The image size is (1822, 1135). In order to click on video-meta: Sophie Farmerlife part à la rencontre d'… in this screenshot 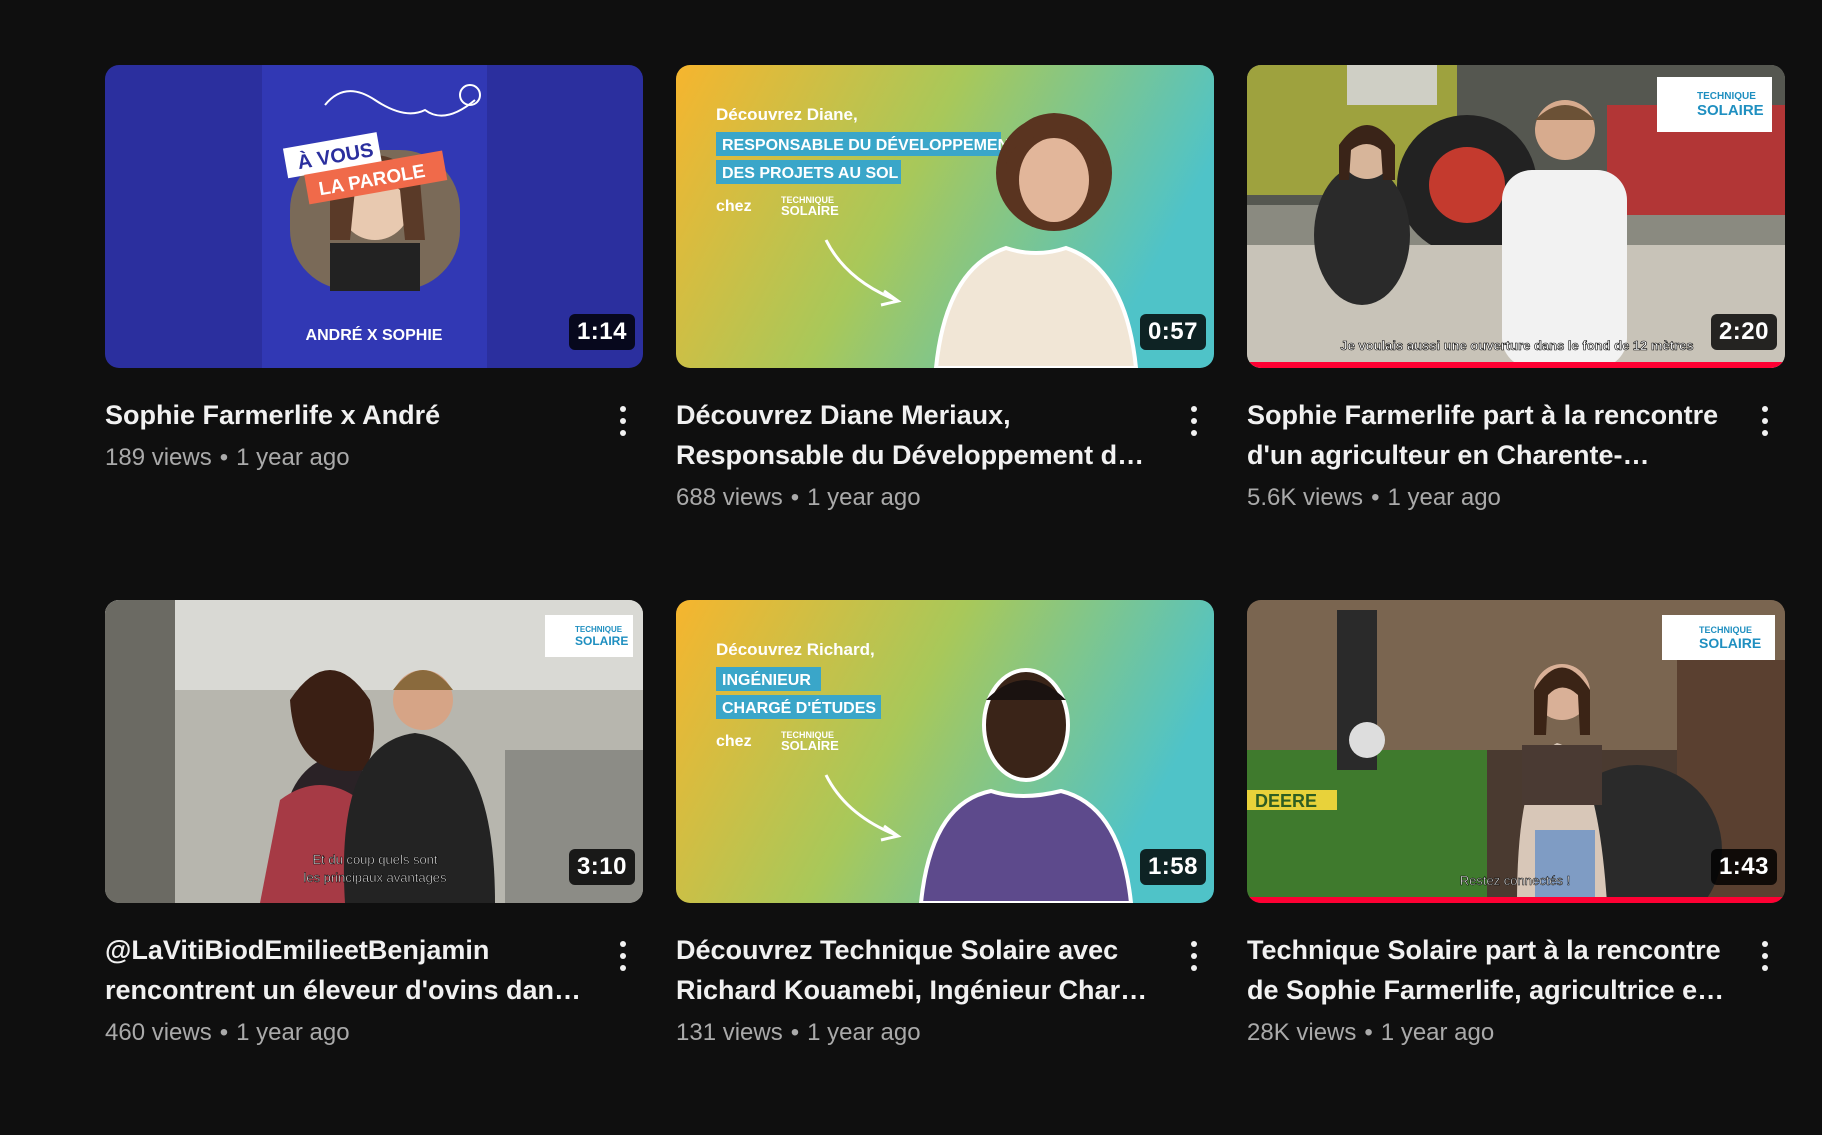, I will do `click(1516, 455)`.